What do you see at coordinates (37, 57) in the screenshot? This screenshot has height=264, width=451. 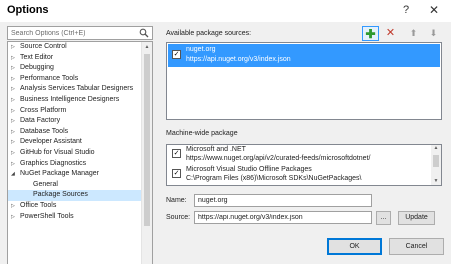 I see `tree-item-label: Text Editor` at bounding box center [37, 57].